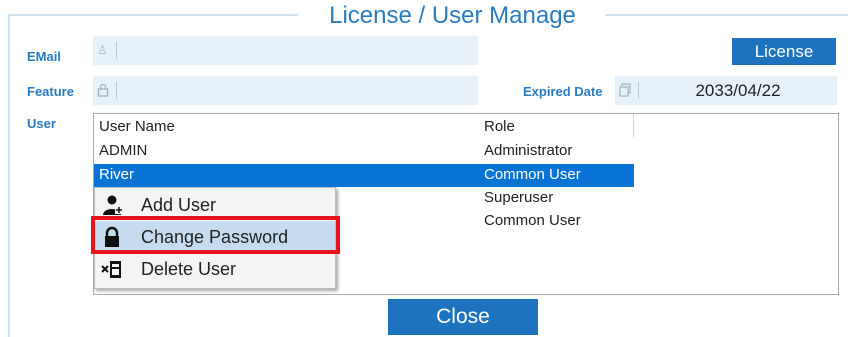 This screenshot has width=851, height=337. Describe the element at coordinates (563, 91) in the screenshot. I see `expired-date-label: Expired Date` at that location.